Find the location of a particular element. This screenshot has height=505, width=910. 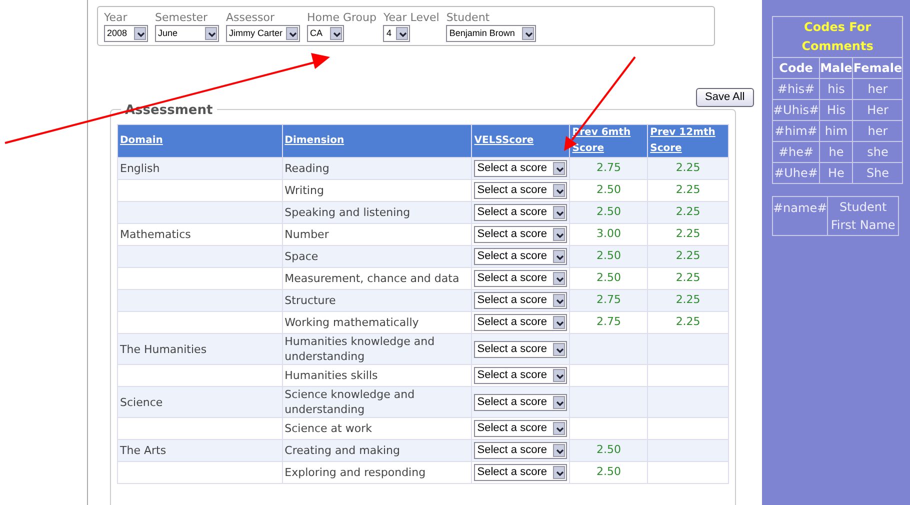

table-cell: The Humanities is located at coordinates (163, 349).